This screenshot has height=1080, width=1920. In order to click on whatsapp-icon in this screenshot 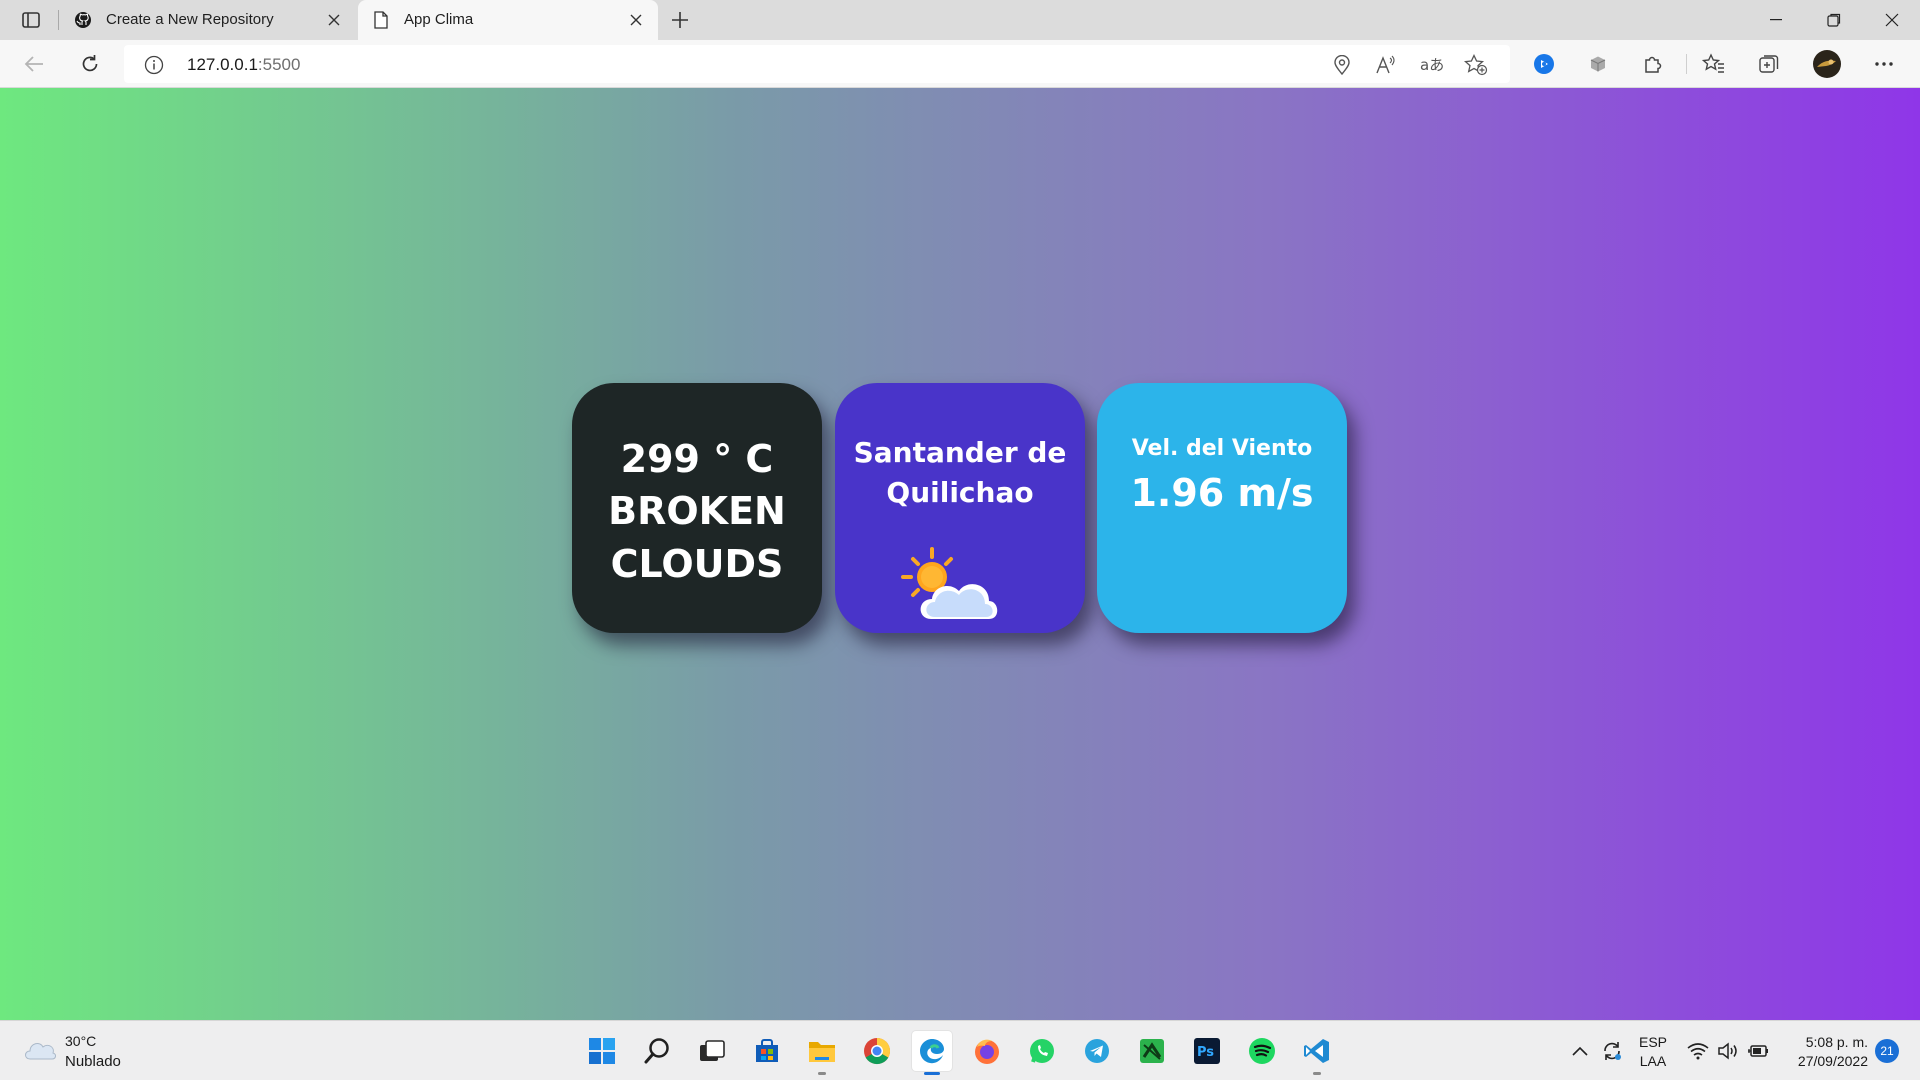, I will do `click(1042, 1051)`.